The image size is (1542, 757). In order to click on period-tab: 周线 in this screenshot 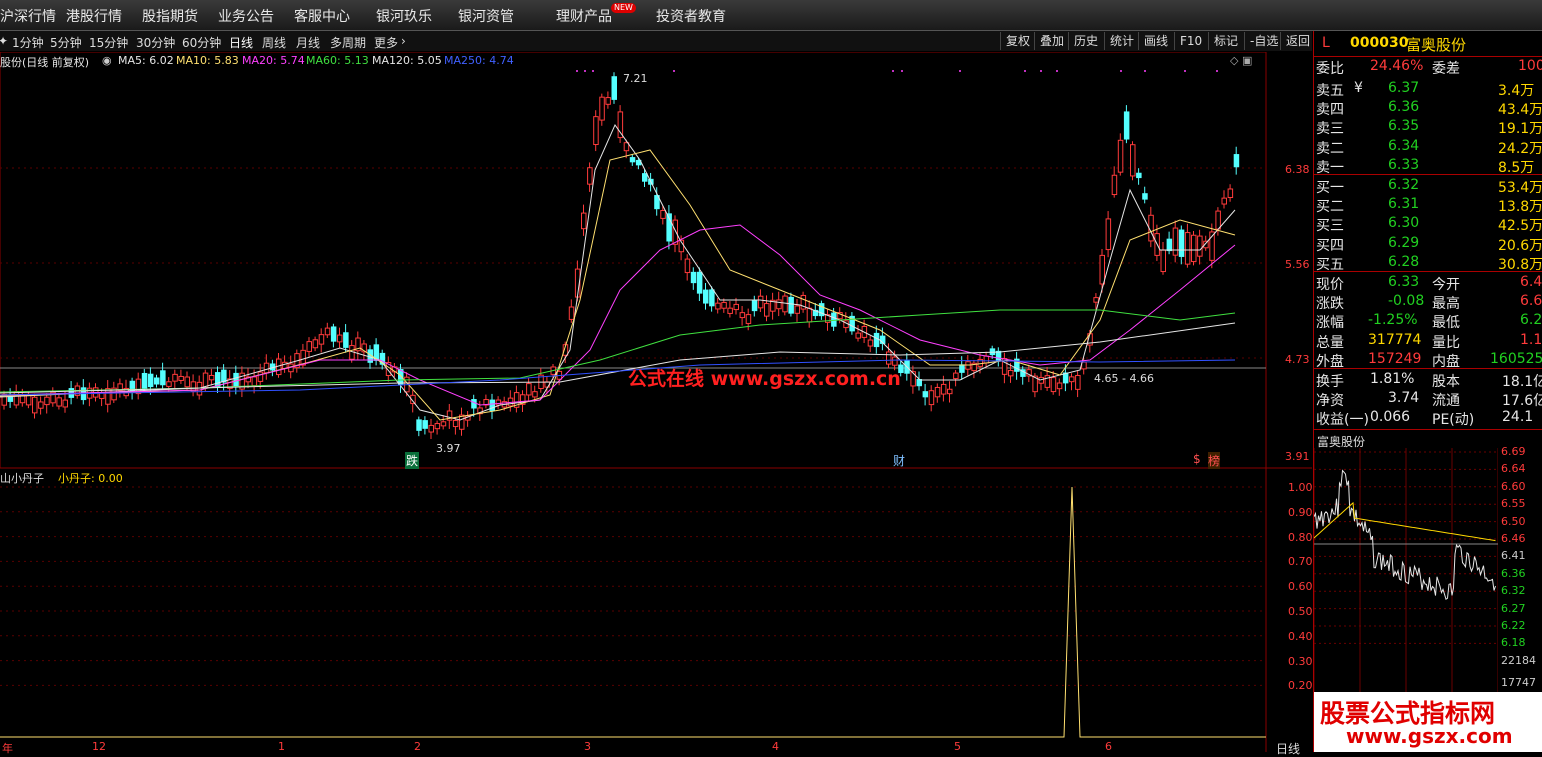, I will do `click(274, 42)`.